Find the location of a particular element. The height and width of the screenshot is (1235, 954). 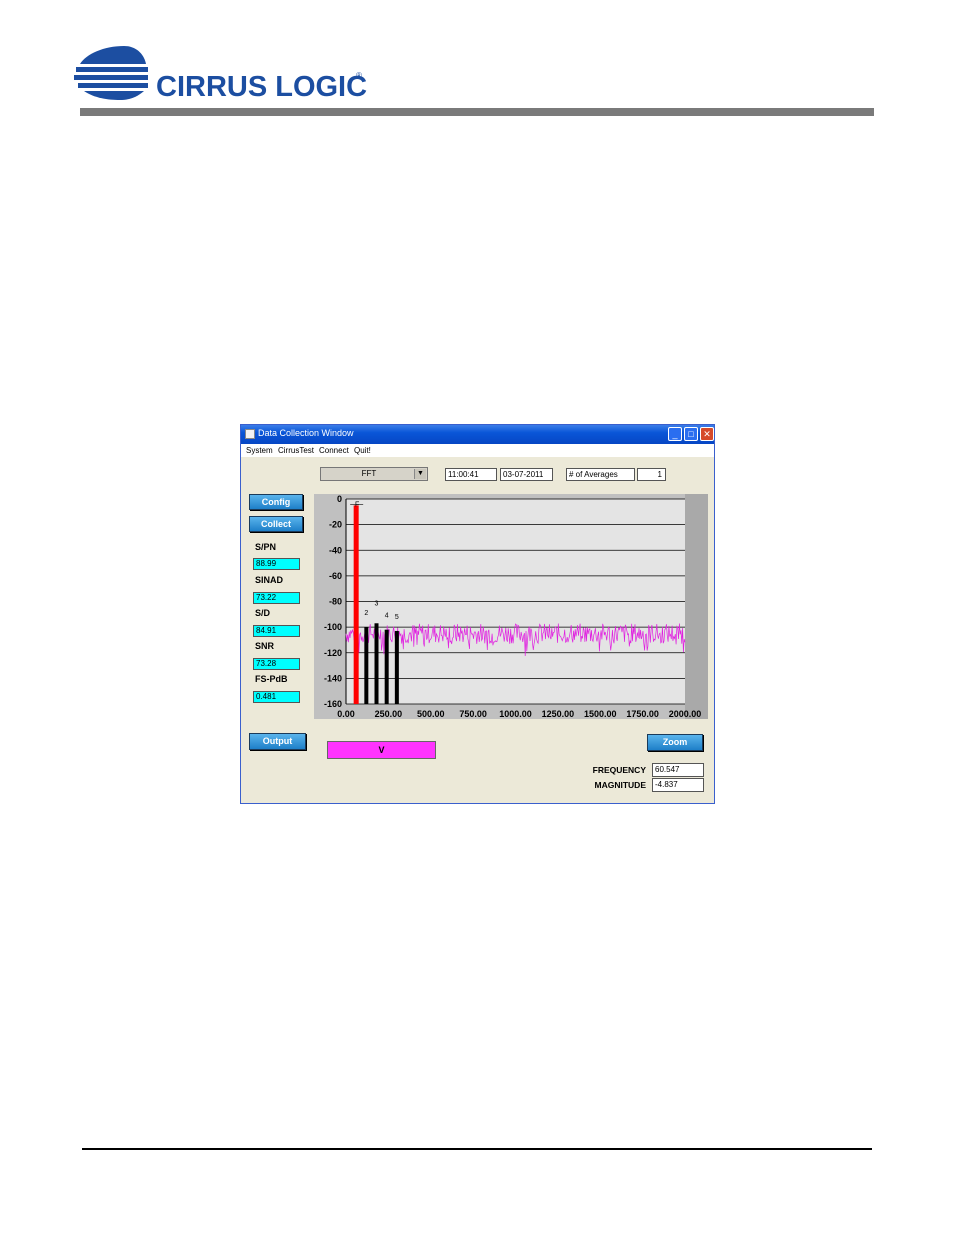

x-tick-label: 0.00 is located at coordinates (346, 714).